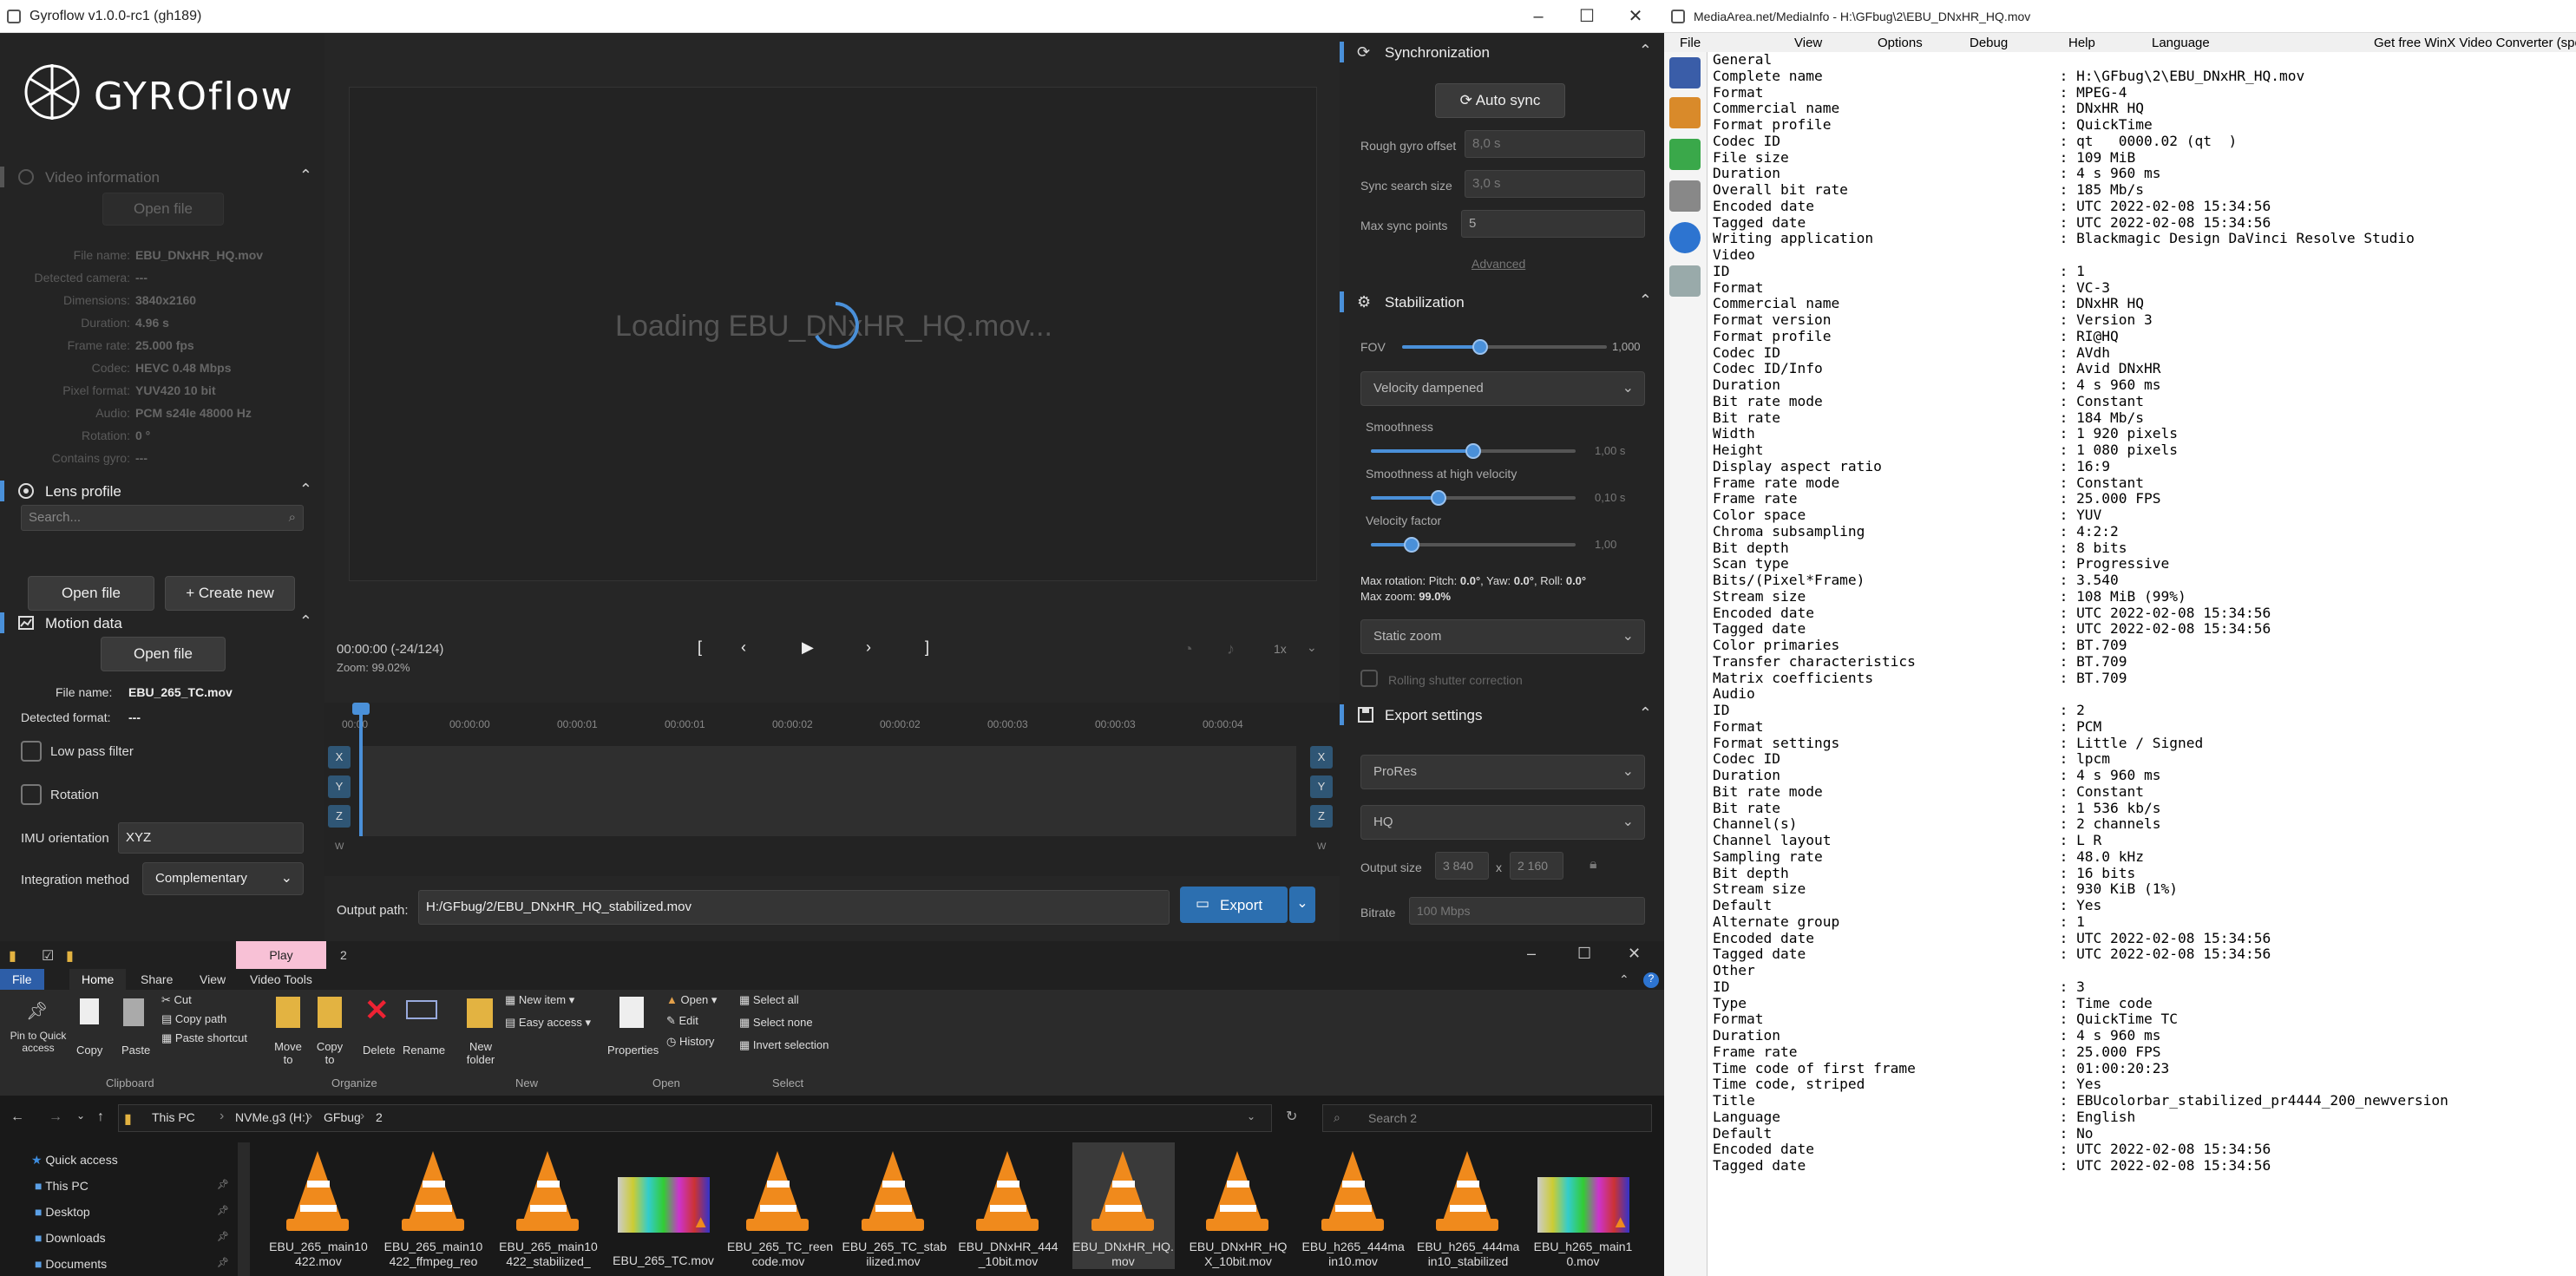 The height and width of the screenshot is (1276, 2576). What do you see at coordinates (794, 907) in the screenshot?
I see `output-path-input: H:/GFbug/2/EBU_DNxHR_HQ_stabilized.mov` at bounding box center [794, 907].